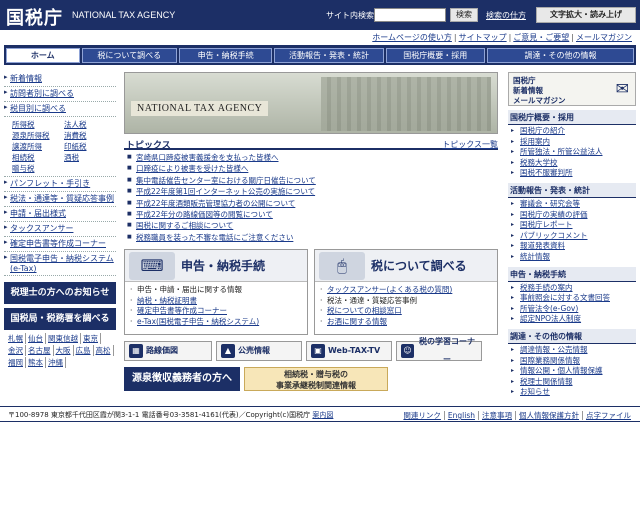 The height and width of the screenshot is (514, 640). I want to click on right-link: 税務手続の案内, so click(546, 287).